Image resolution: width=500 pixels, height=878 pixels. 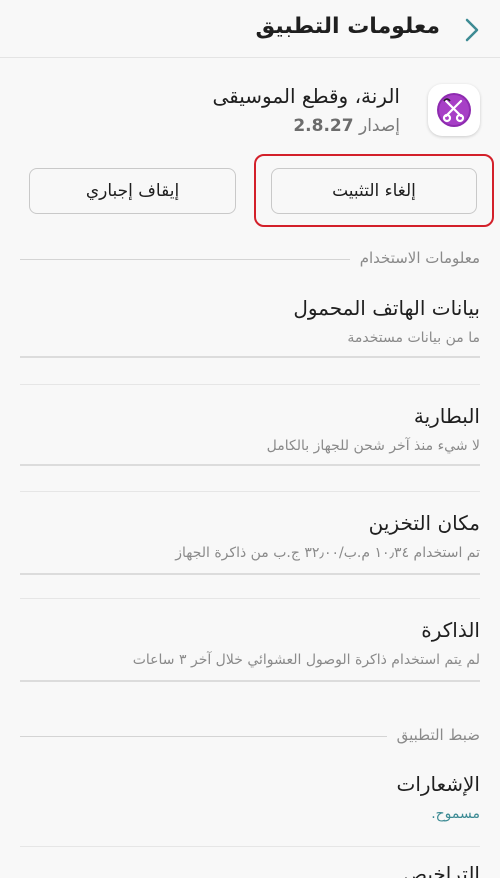 I want to click on section-app-settings: ضبط التطبيق, so click(x=250, y=736).